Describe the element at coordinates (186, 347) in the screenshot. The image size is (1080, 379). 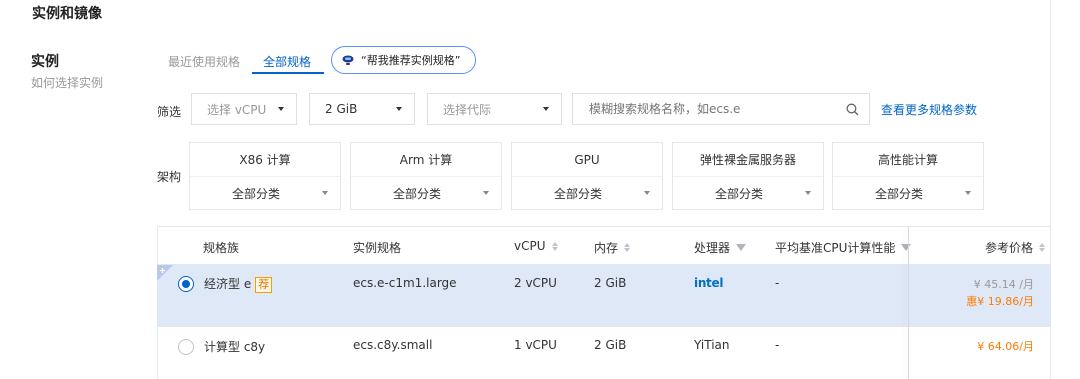
I see `row-radio` at that location.